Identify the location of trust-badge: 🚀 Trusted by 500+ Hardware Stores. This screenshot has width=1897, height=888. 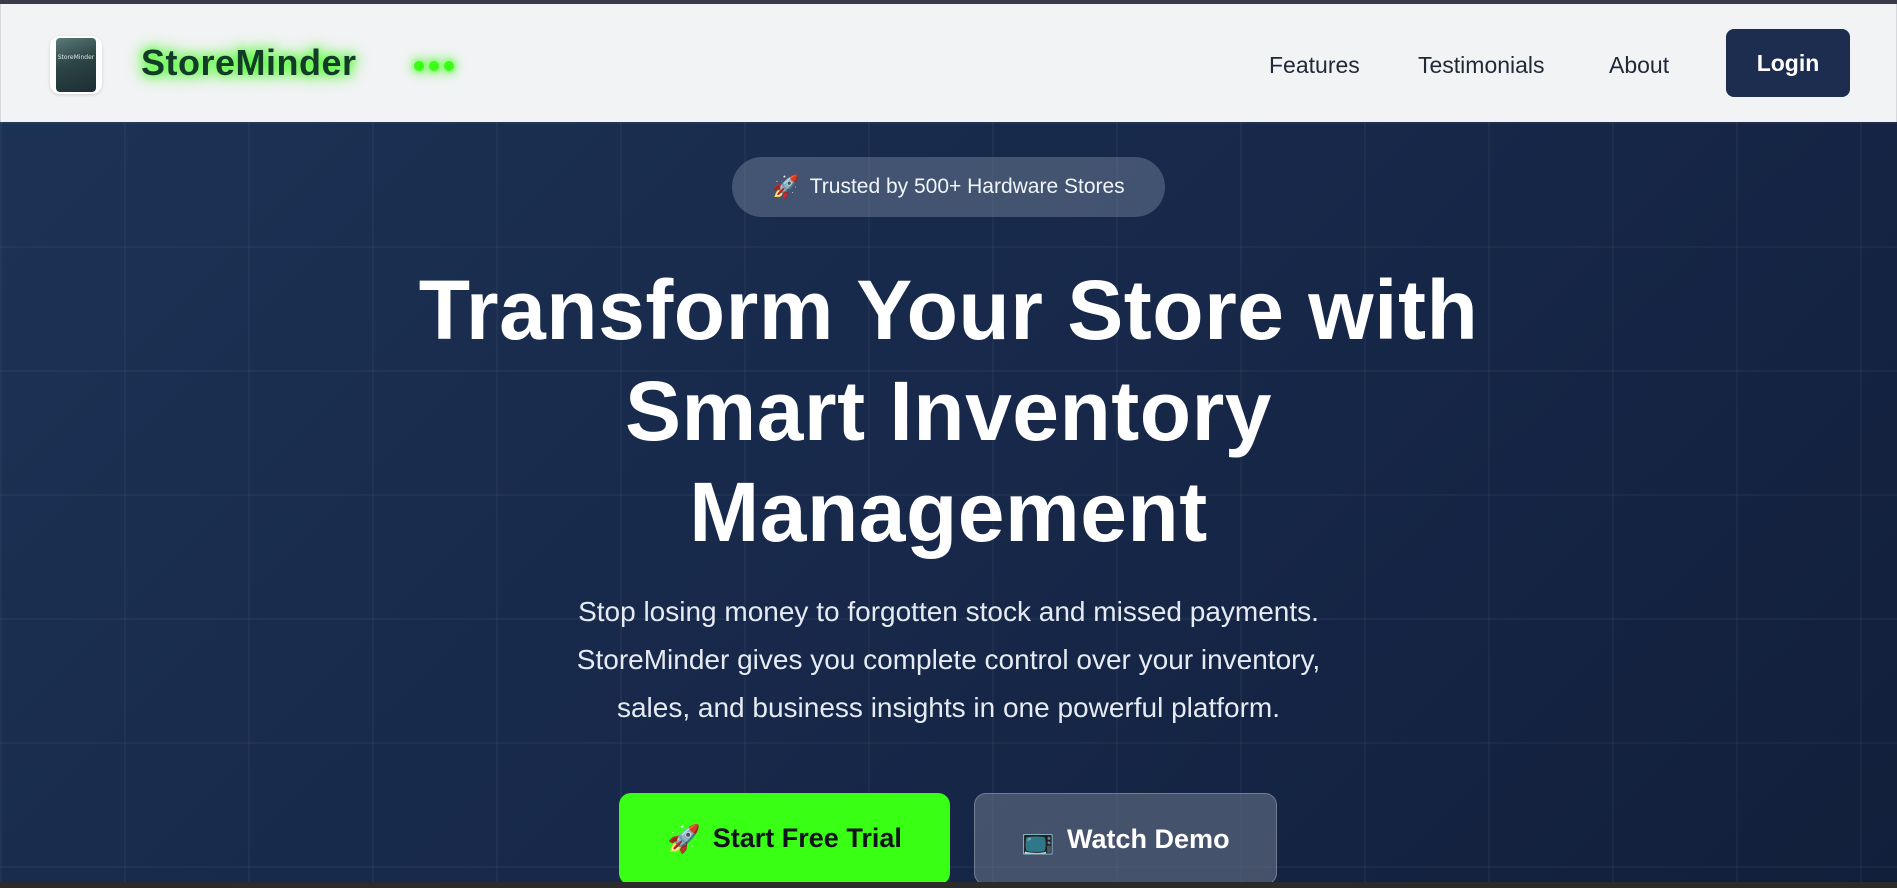
(948, 187).